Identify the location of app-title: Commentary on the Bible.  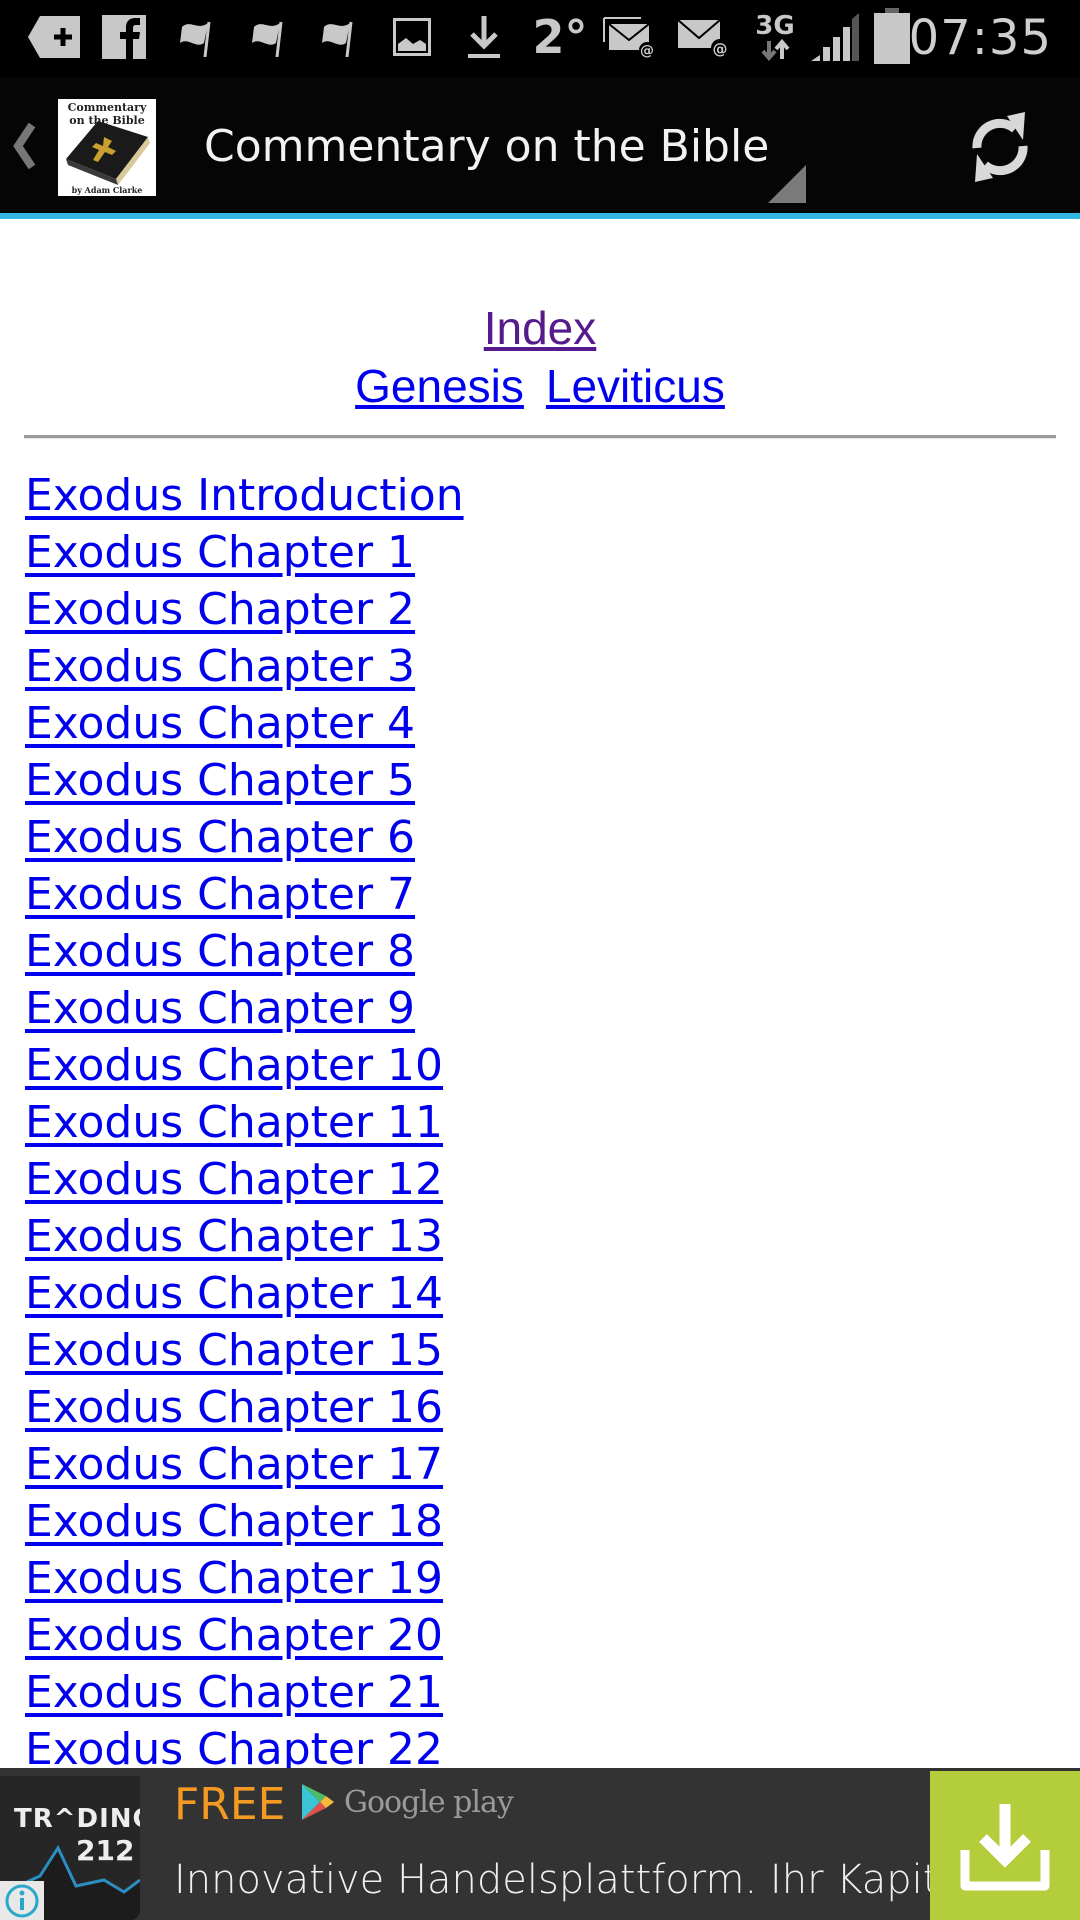
(486, 147).